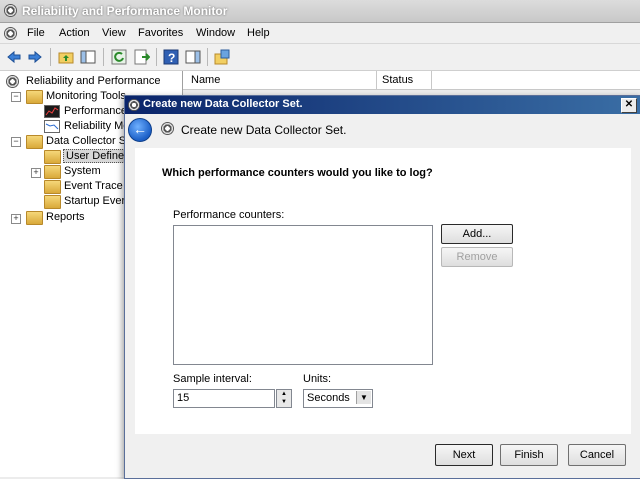 This screenshot has height=479, width=640. What do you see at coordinates (134, 105) in the screenshot?
I see `dialog-app-icon` at bounding box center [134, 105].